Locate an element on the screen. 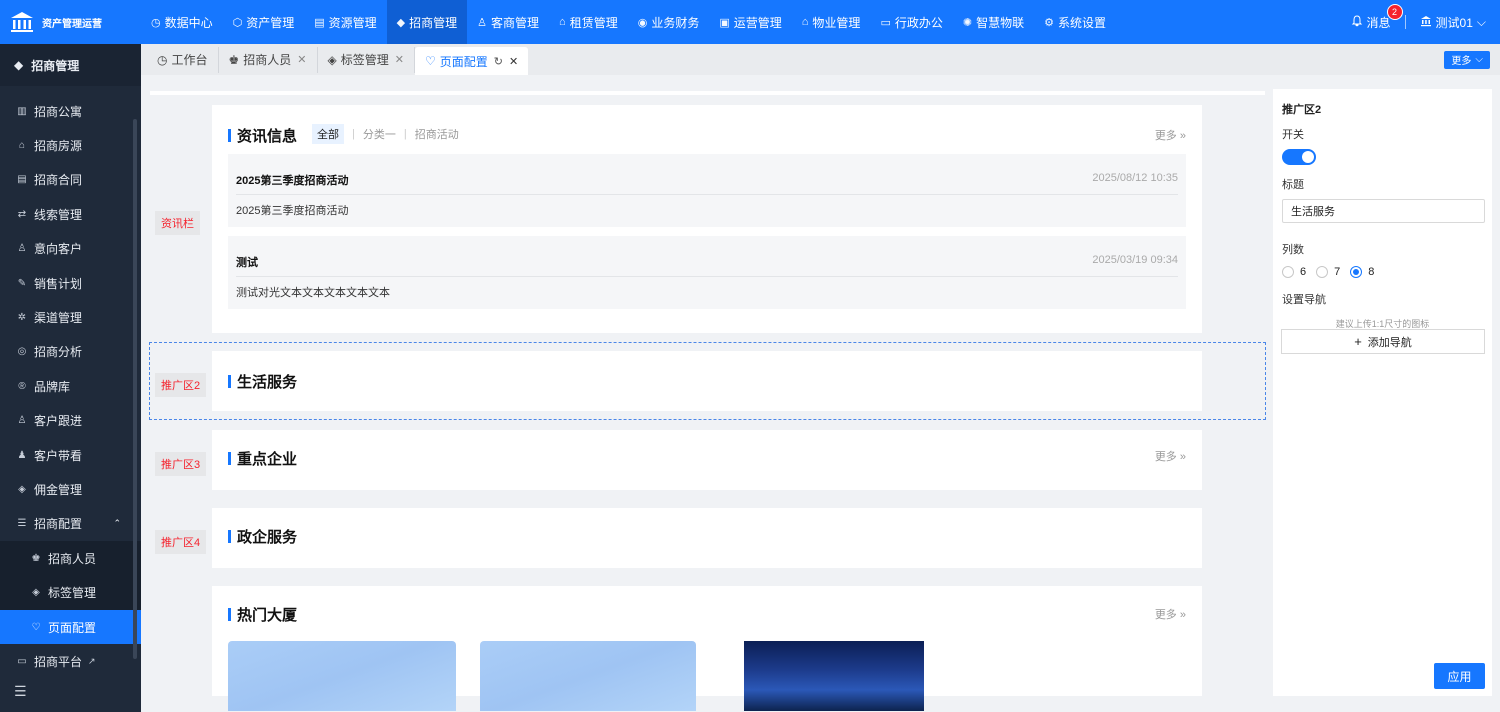 This screenshot has width=1500, height=712. add-nav-button: + 添加导航 is located at coordinates (1383, 341).